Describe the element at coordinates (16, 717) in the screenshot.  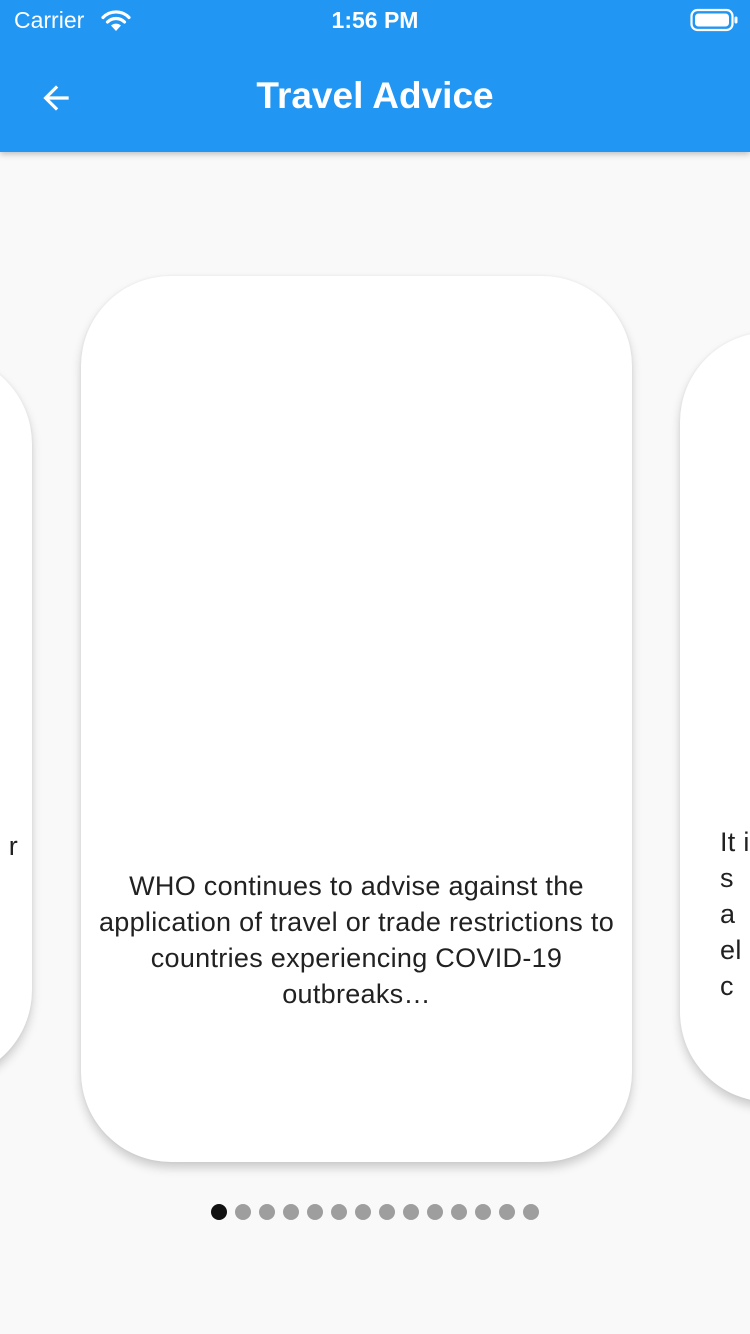
I see `advice-card-previous: r` at that location.